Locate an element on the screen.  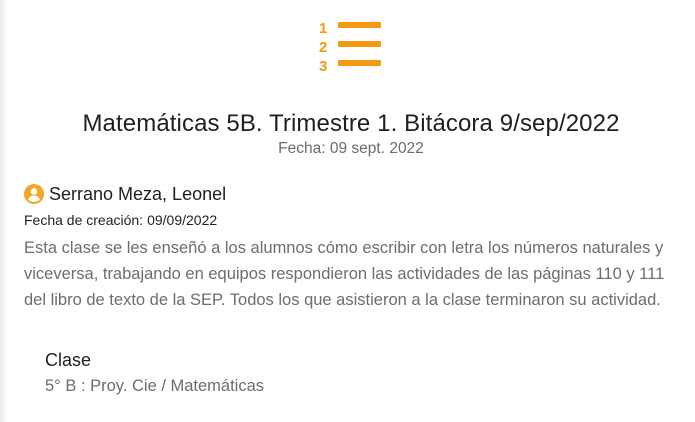
user-circle-icon is located at coordinates (34, 194).